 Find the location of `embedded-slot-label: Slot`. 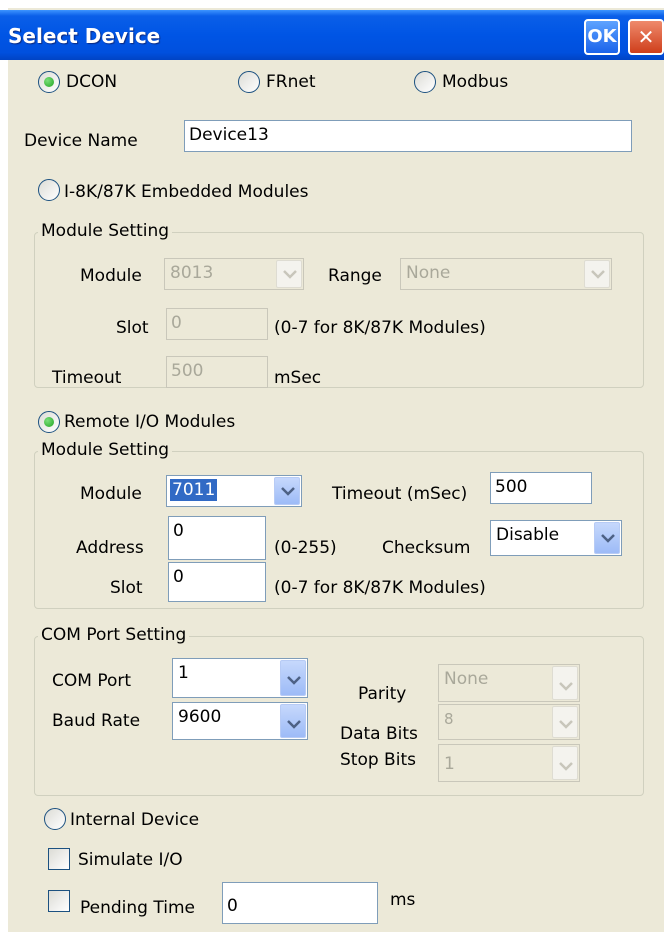

embedded-slot-label: Slot is located at coordinates (132, 328).